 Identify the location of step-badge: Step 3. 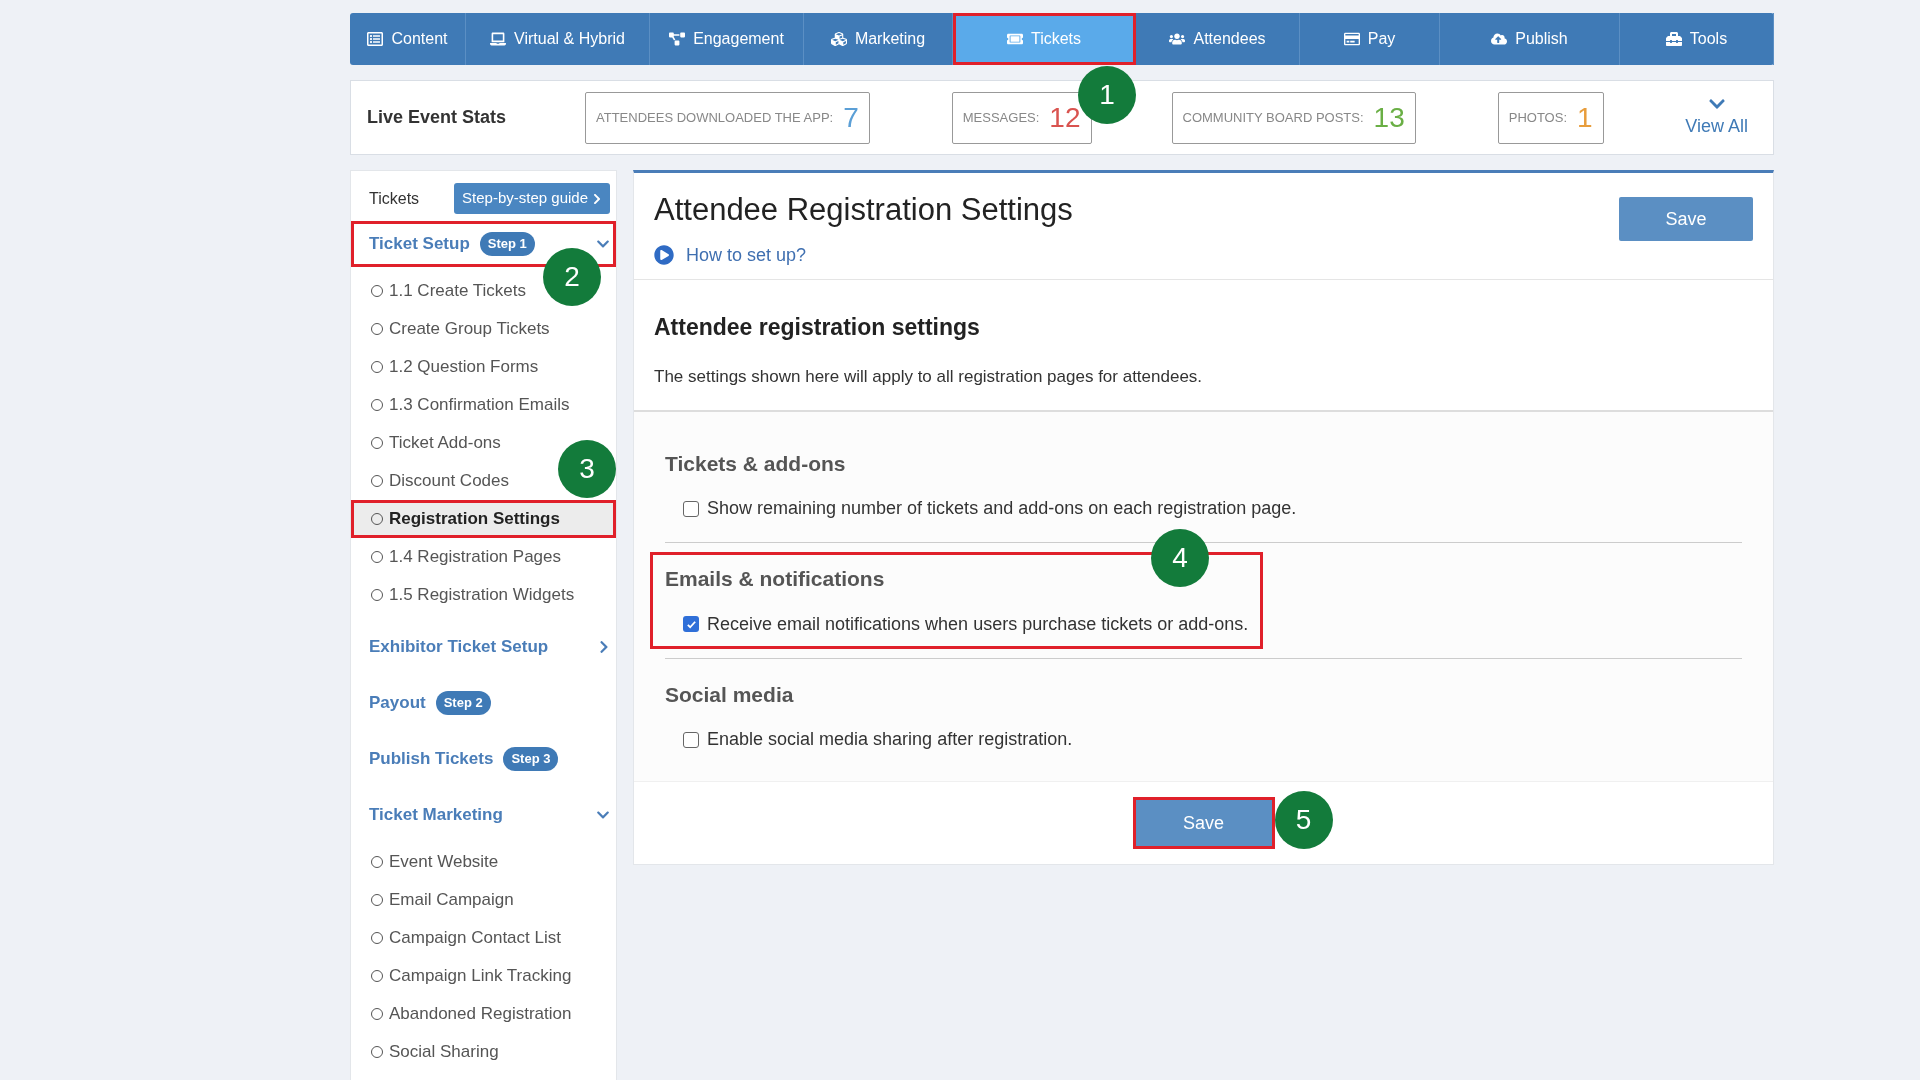
(531, 759).